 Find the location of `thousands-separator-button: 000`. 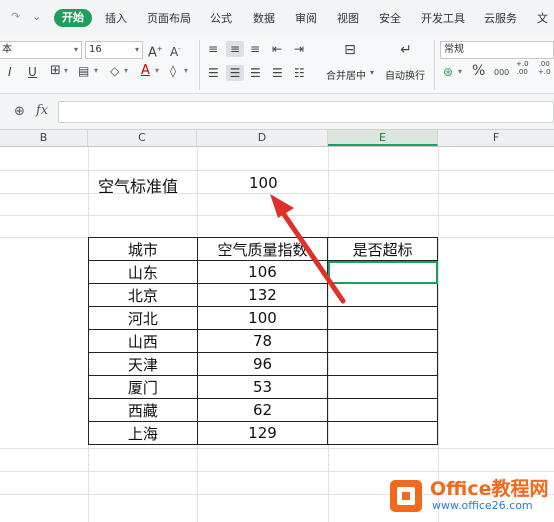

thousands-separator-button: 000 is located at coordinates (501, 73).